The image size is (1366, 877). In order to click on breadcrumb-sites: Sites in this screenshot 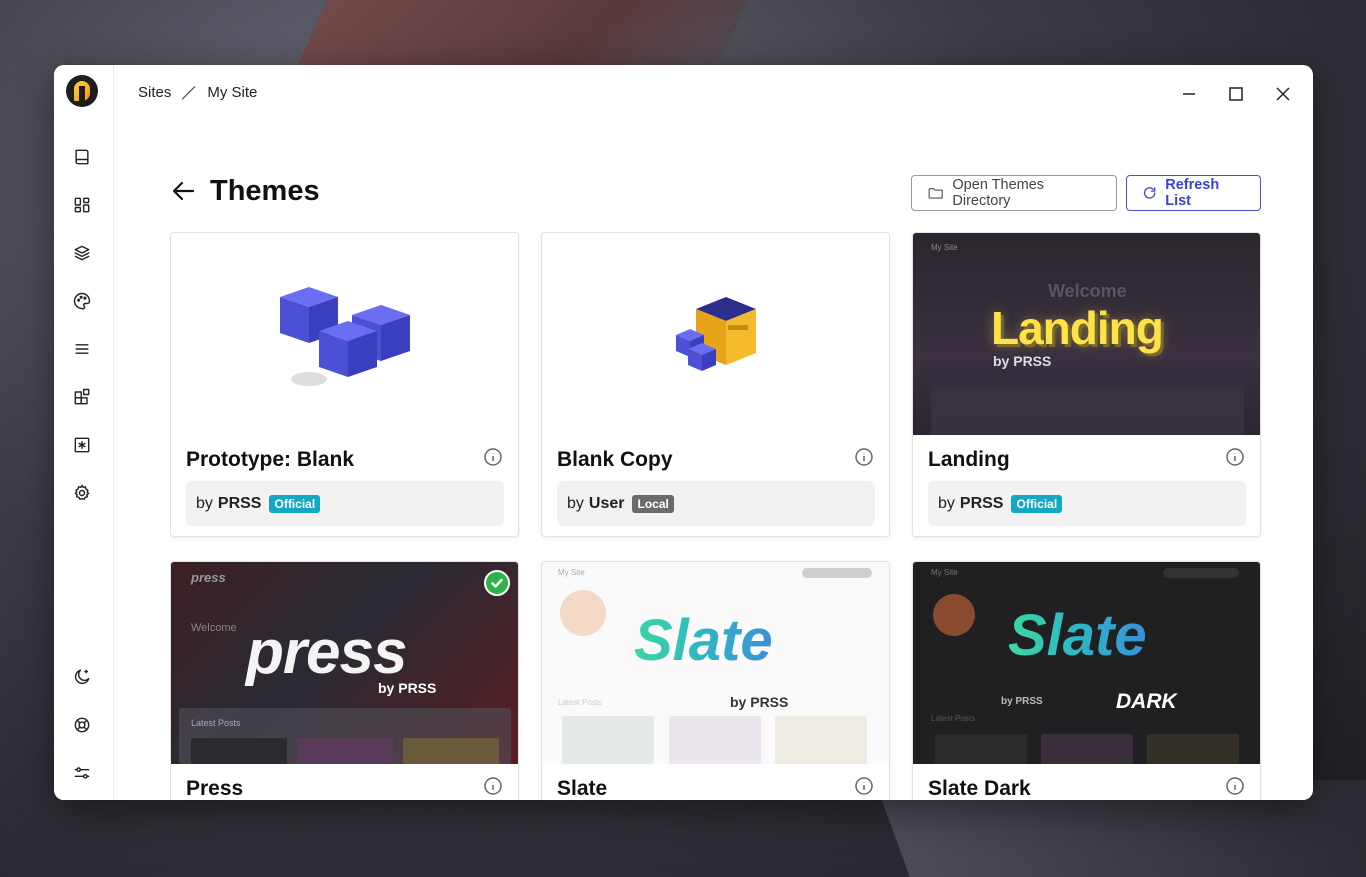, I will do `click(154, 92)`.